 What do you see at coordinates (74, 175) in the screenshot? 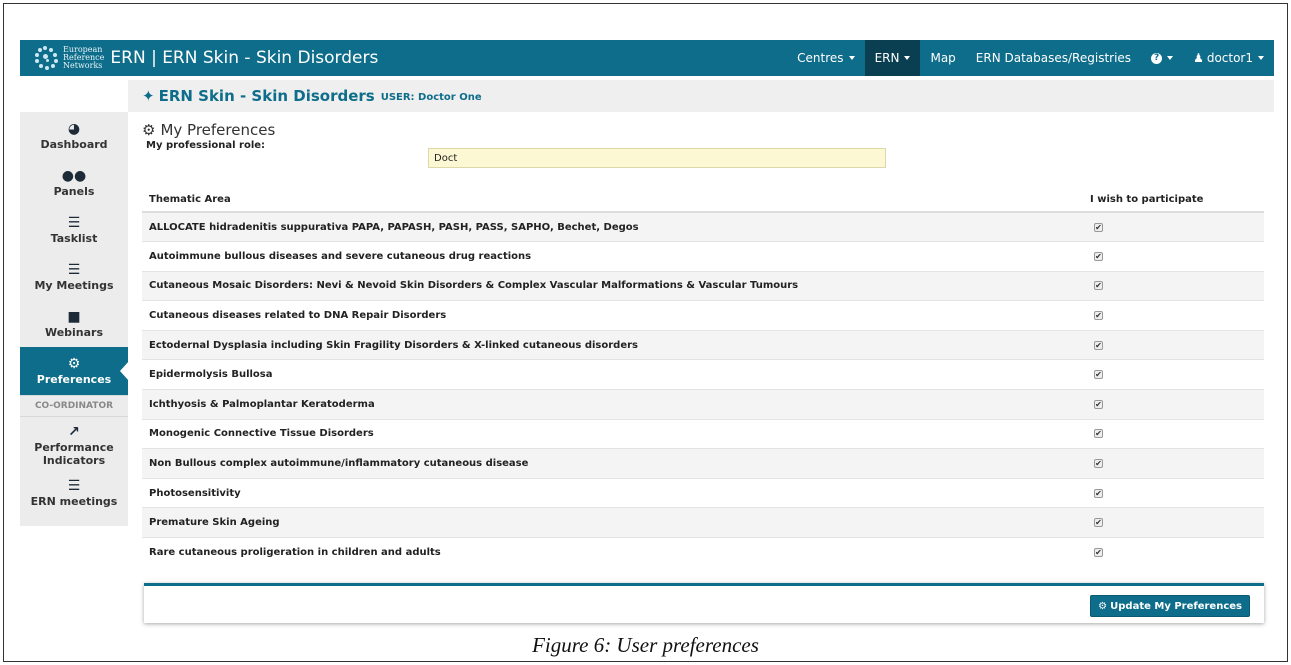
I see `users-icon: ●●` at bounding box center [74, 175].